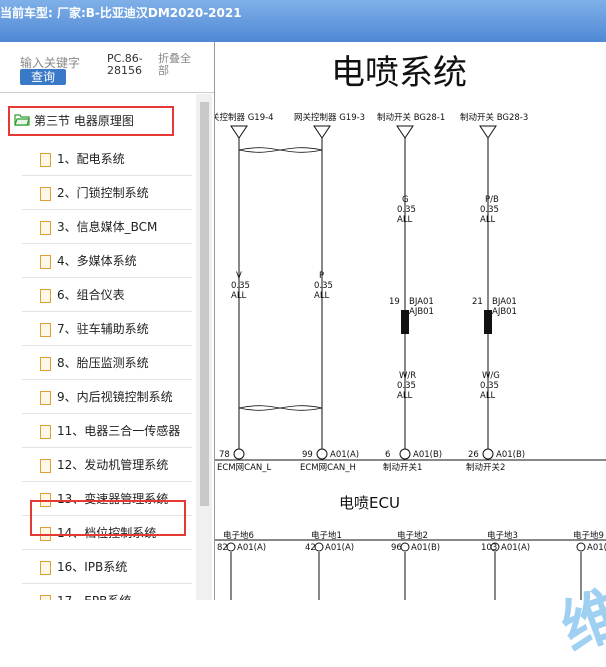  What do you see at coordinates (84, 121) in the screenshot?
I see `tree-folder-label: 第三节 电器原理图` at bounding box center [84, 121].